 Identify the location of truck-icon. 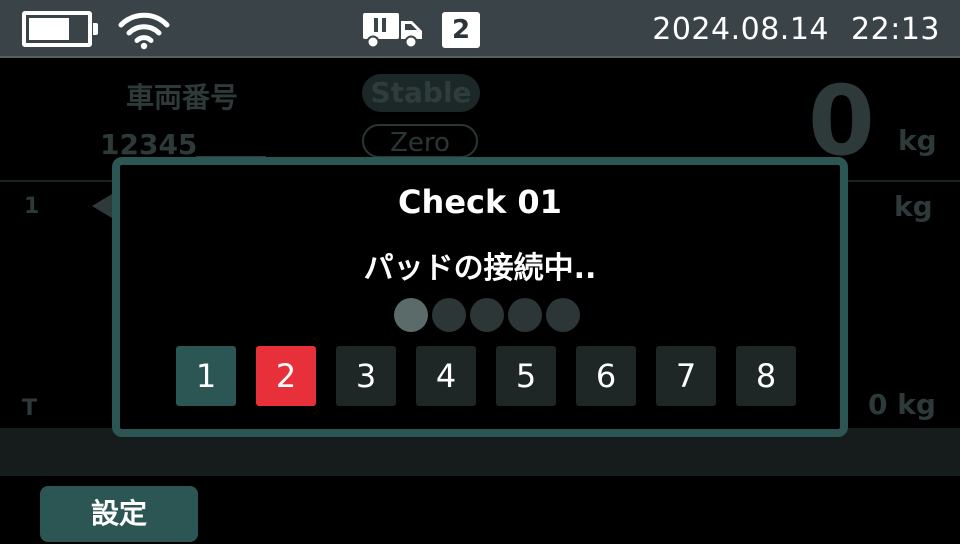
(392, 31).